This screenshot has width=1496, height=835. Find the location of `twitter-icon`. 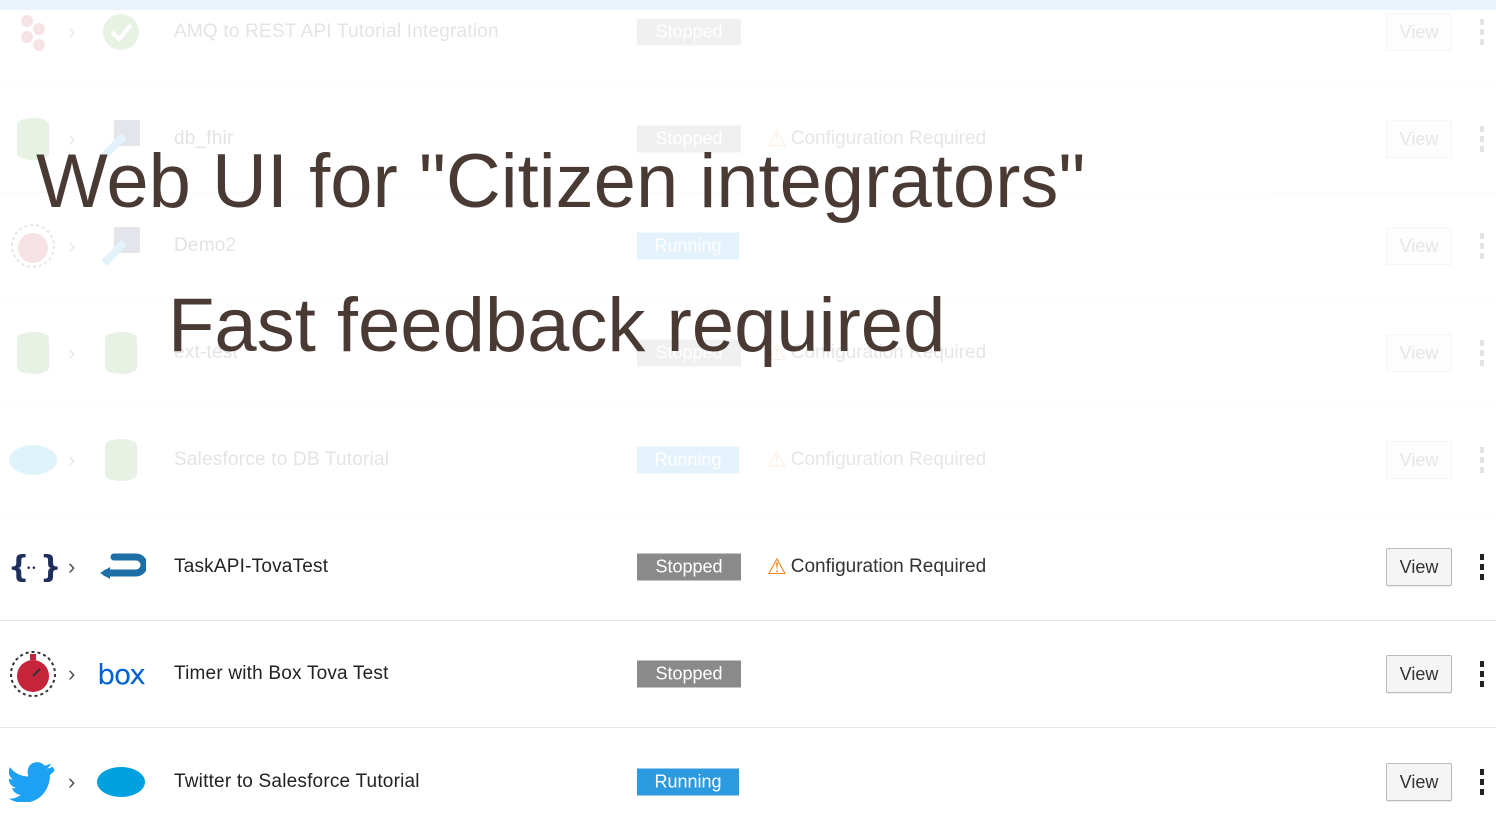

twitter-icon is located at coordinates (33, 782).